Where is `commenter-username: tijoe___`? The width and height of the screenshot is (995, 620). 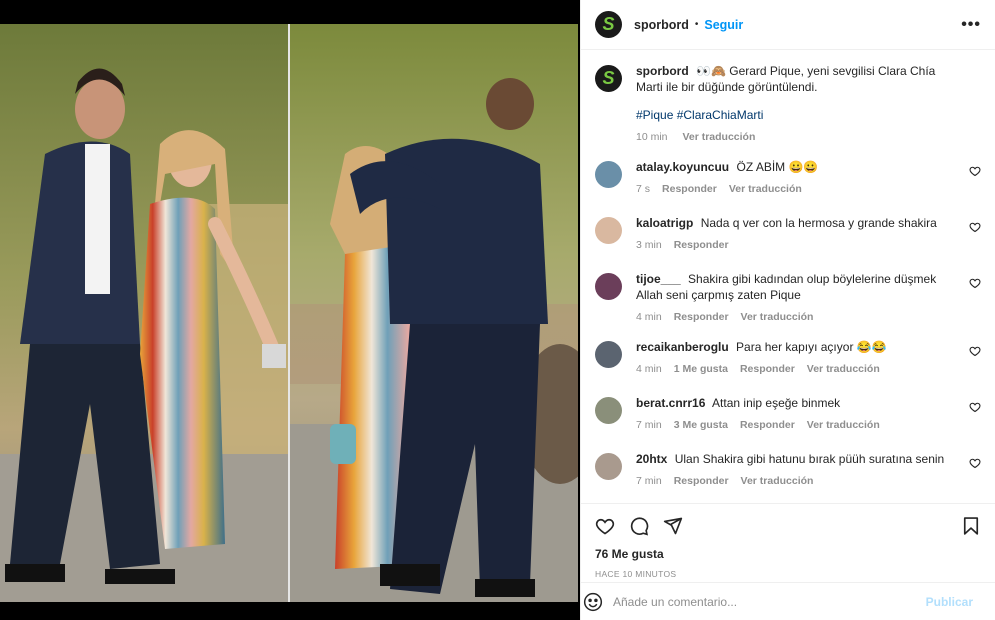
commenter-username: tijoe___ is located at coordinates (658, 279).